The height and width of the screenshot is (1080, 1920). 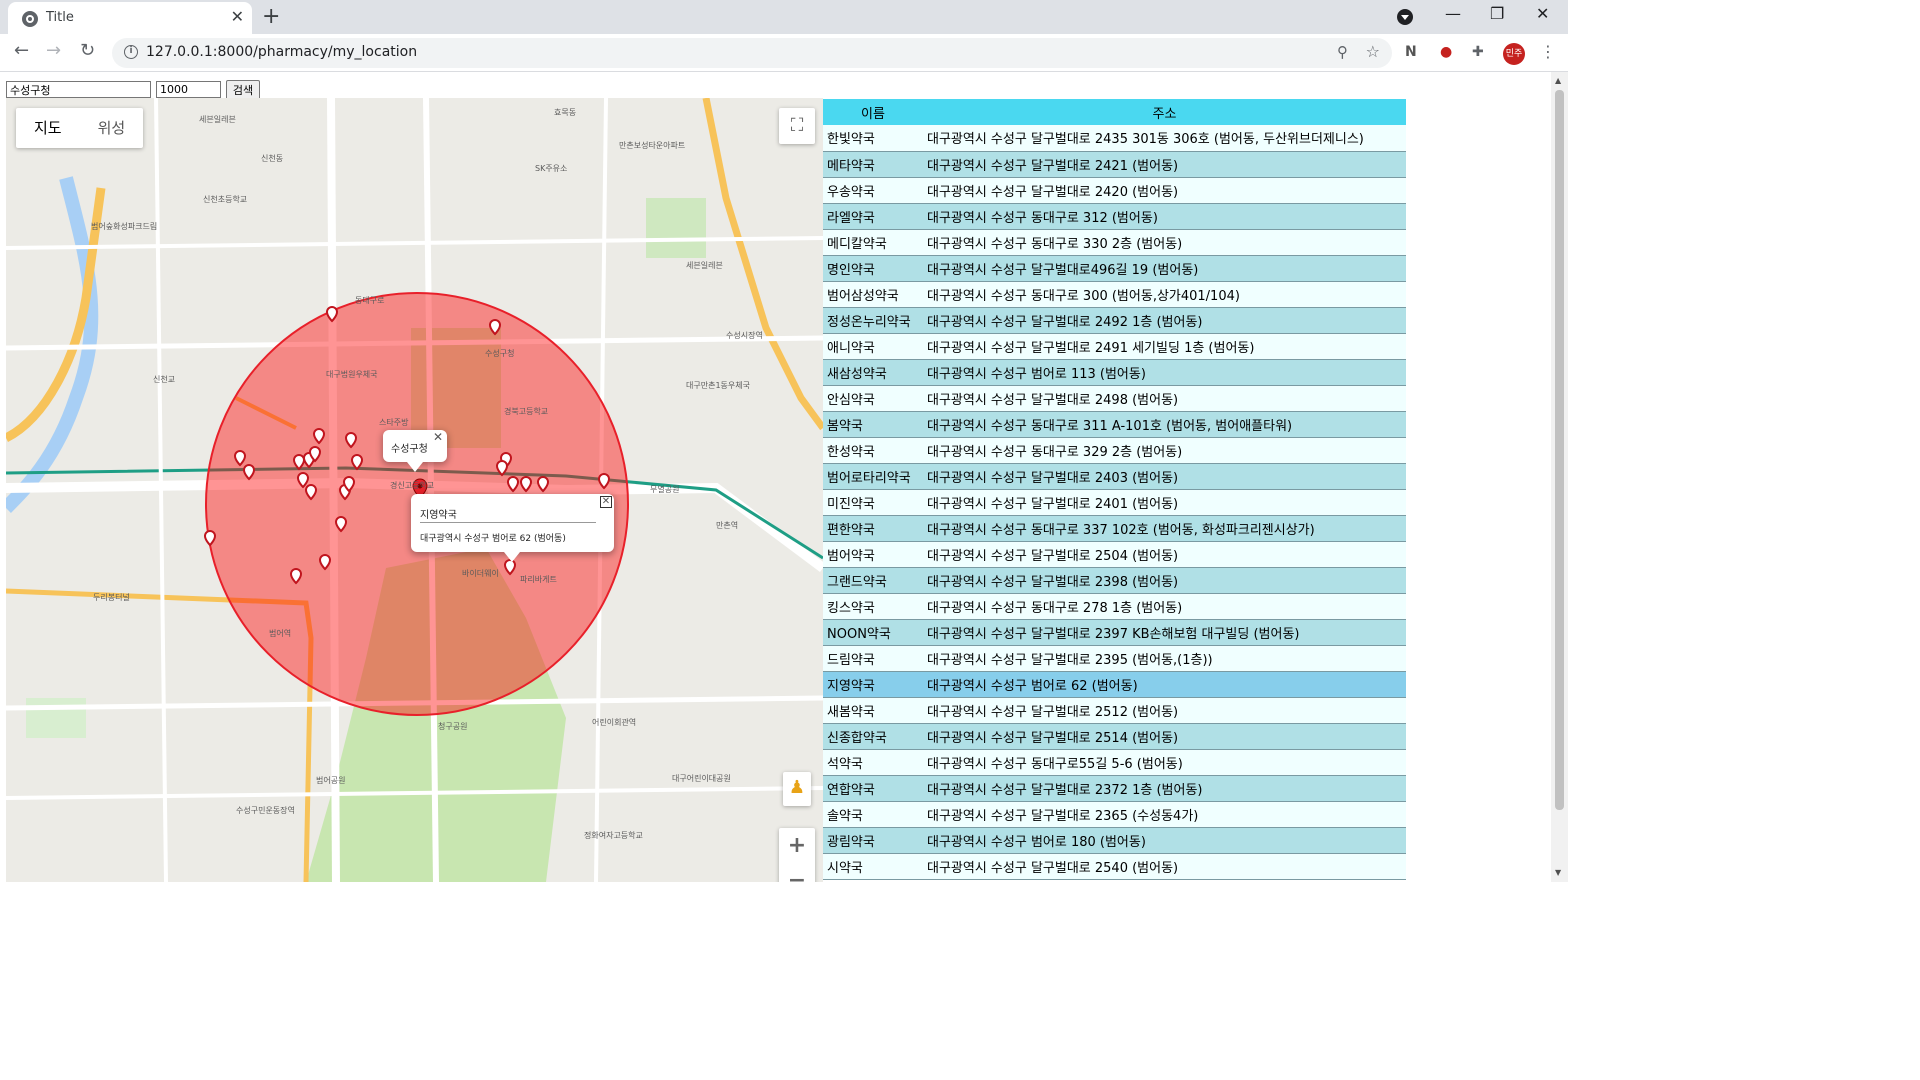 I want to click on map-label: 대구어린이대공원, so click(x=701, y=778).